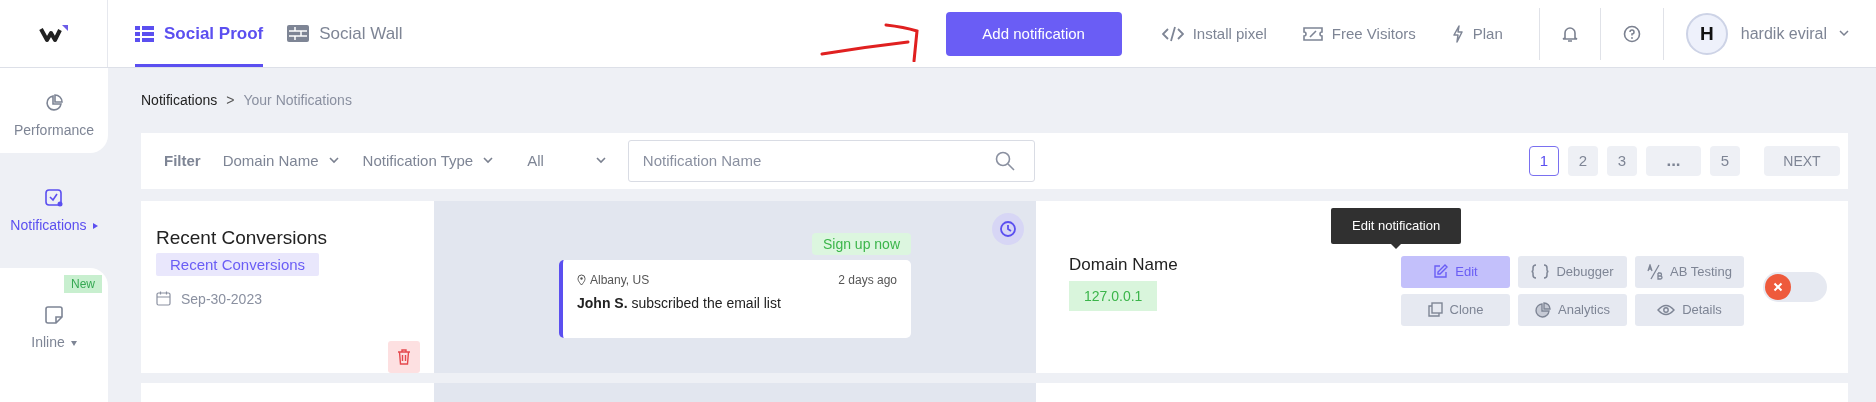 The height and width of the screenshot is (402, 1876). Describe the element at coordinates (83, 284) in the screenshot. I see `new-badge: New` at that location.